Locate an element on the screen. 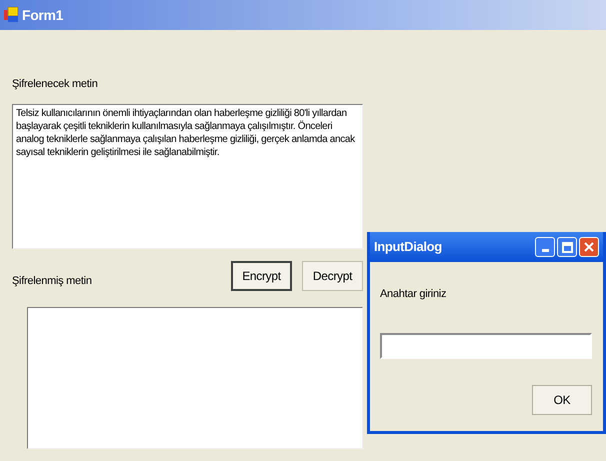 This screenshot has height=461, width=606. maximize-icon is located at coordinates (567, 247).